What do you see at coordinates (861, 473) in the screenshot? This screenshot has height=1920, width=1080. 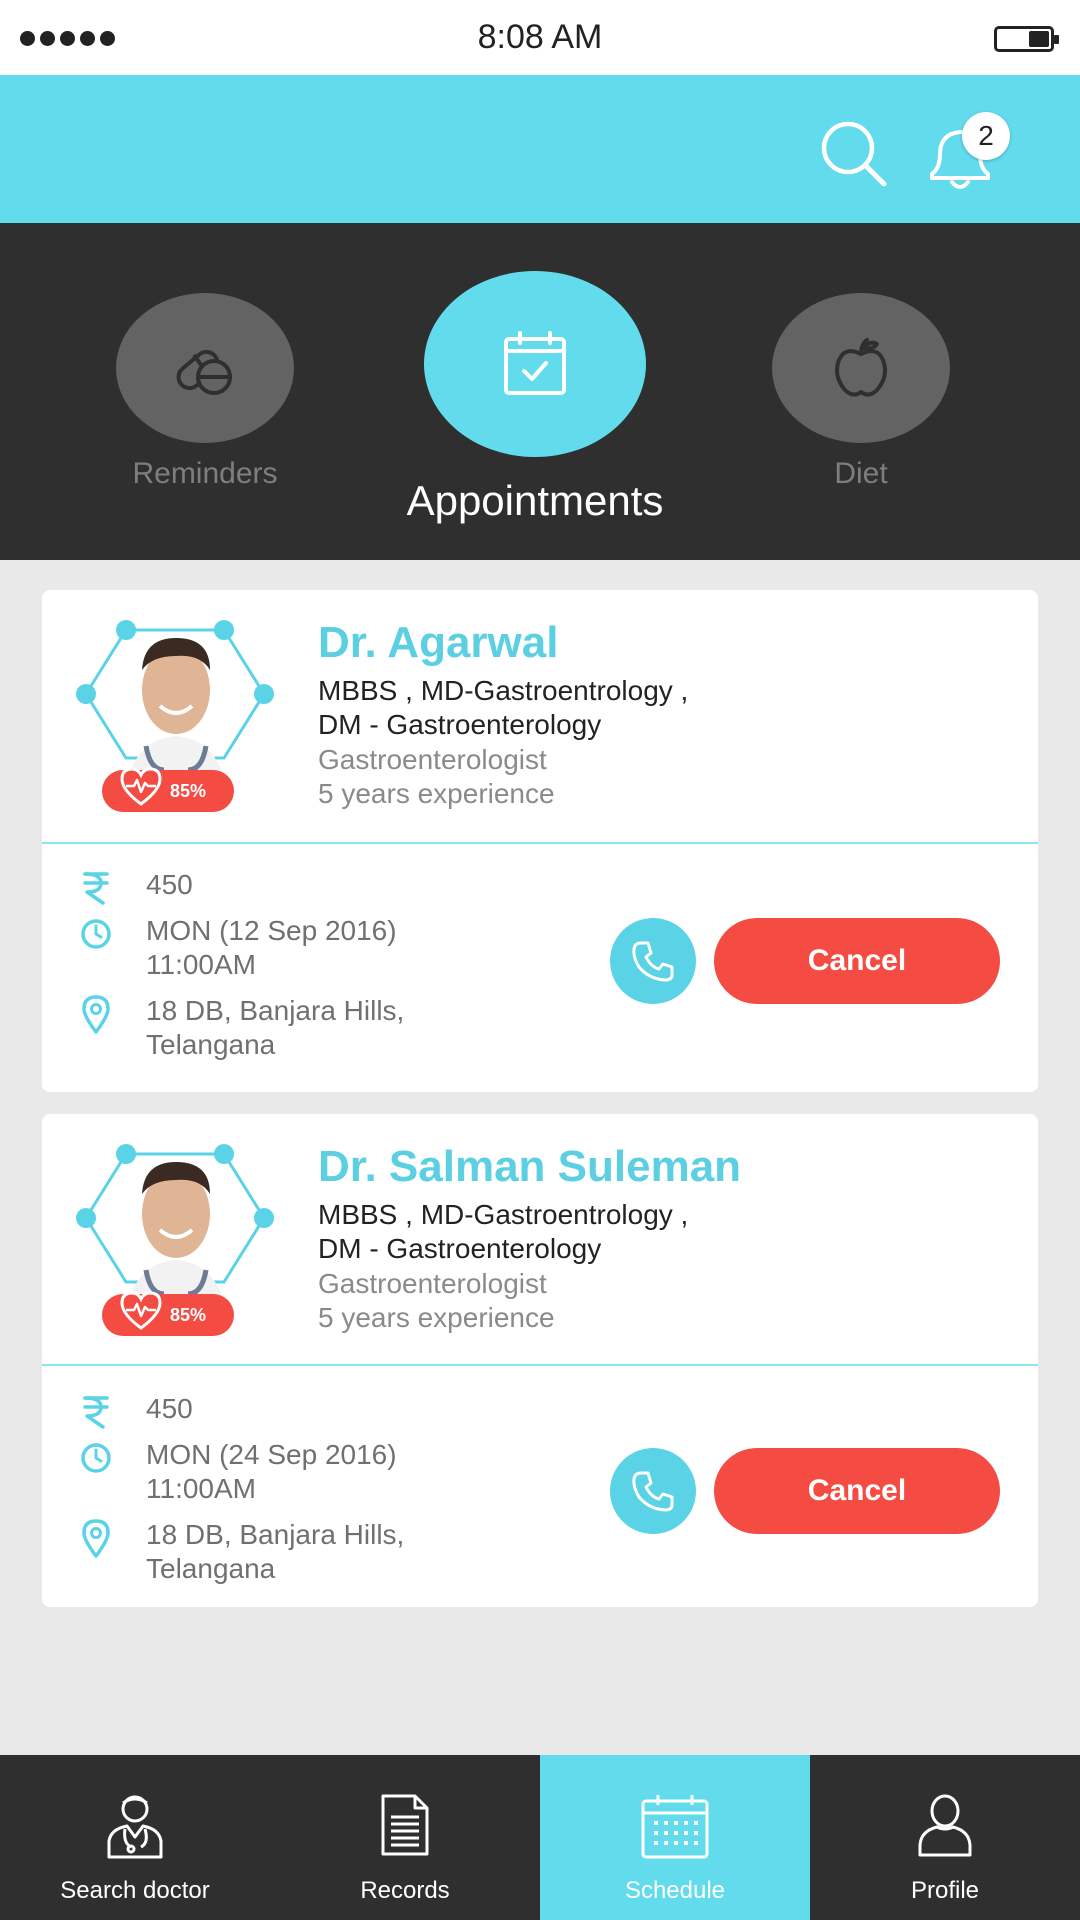 I see `tab-diet-label: Diet` at bounding box center [861, 473].